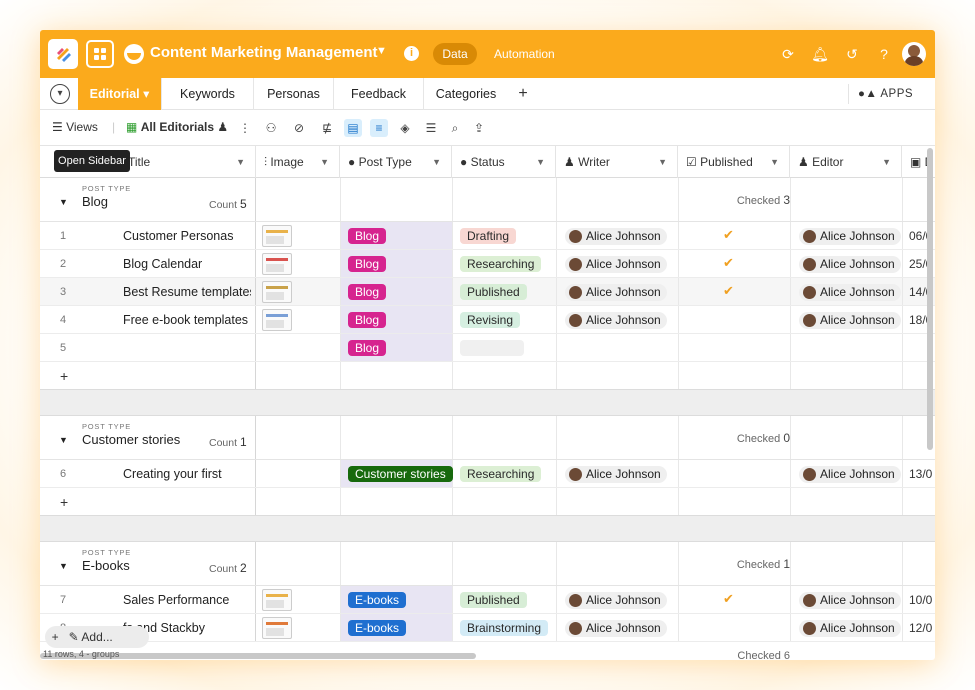 This screenshot has width=975, height=690. What do you see at coordinates (411, 53) in the screenshot?
I see `info-icon: i` at bounding box center [411, 53].